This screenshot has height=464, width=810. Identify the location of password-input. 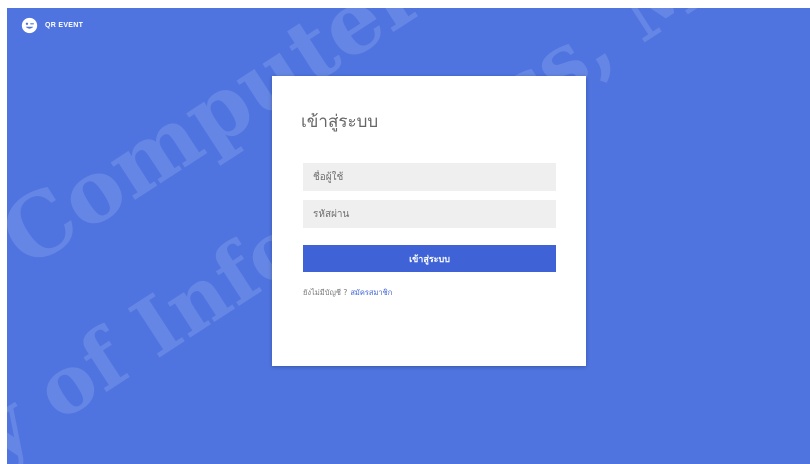
(429, 214).